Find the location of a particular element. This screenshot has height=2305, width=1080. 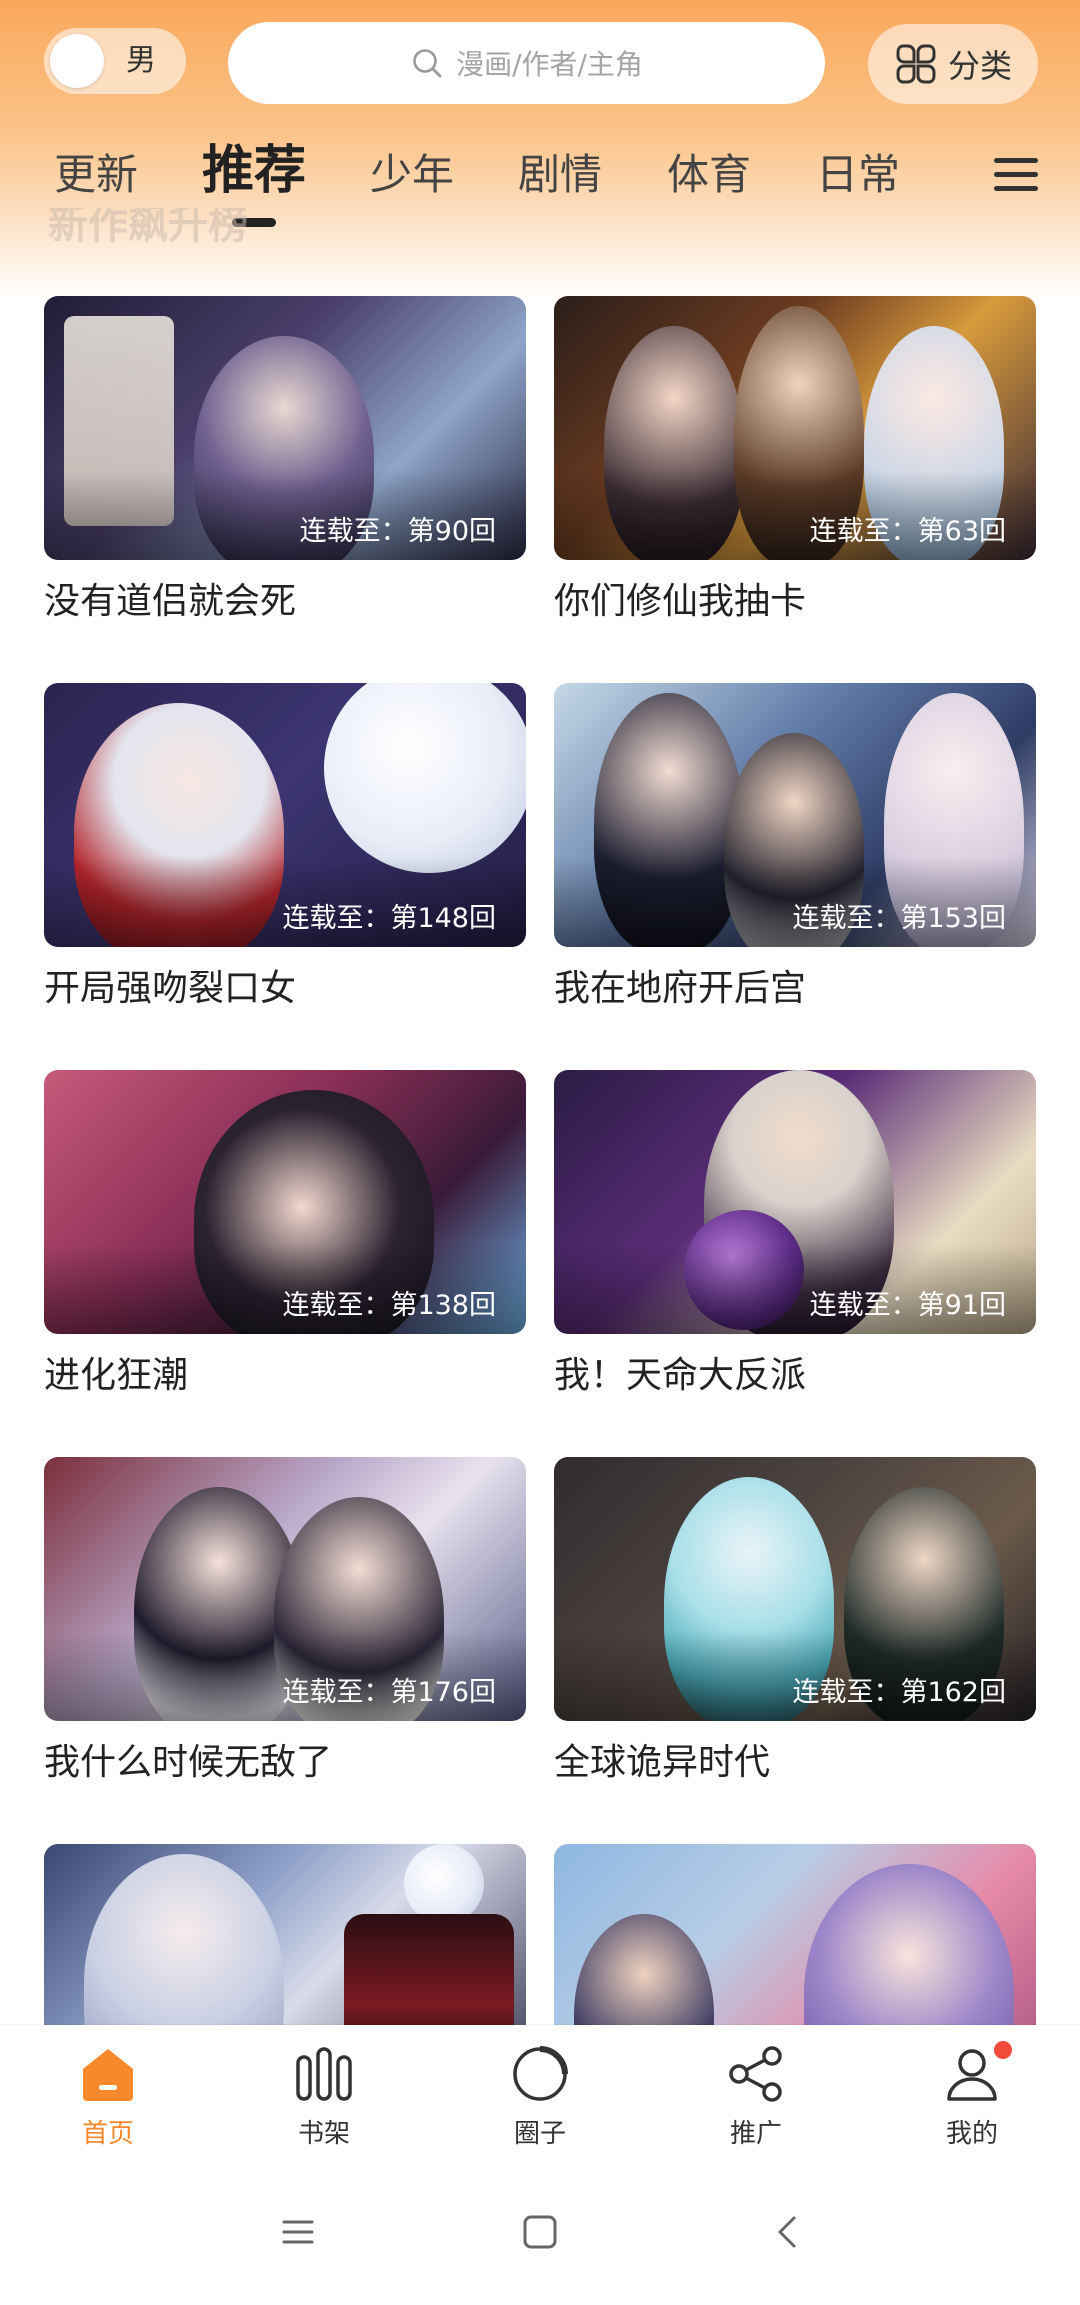

toggle-knob is located at coordinates (77, 61).